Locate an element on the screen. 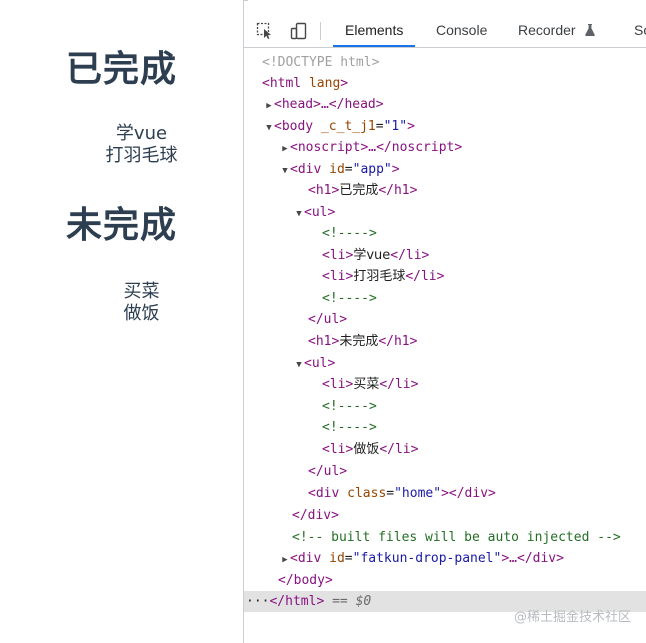  dom-line-div-app: ▼ <div id="app"> is located at coordinates (445, 169).